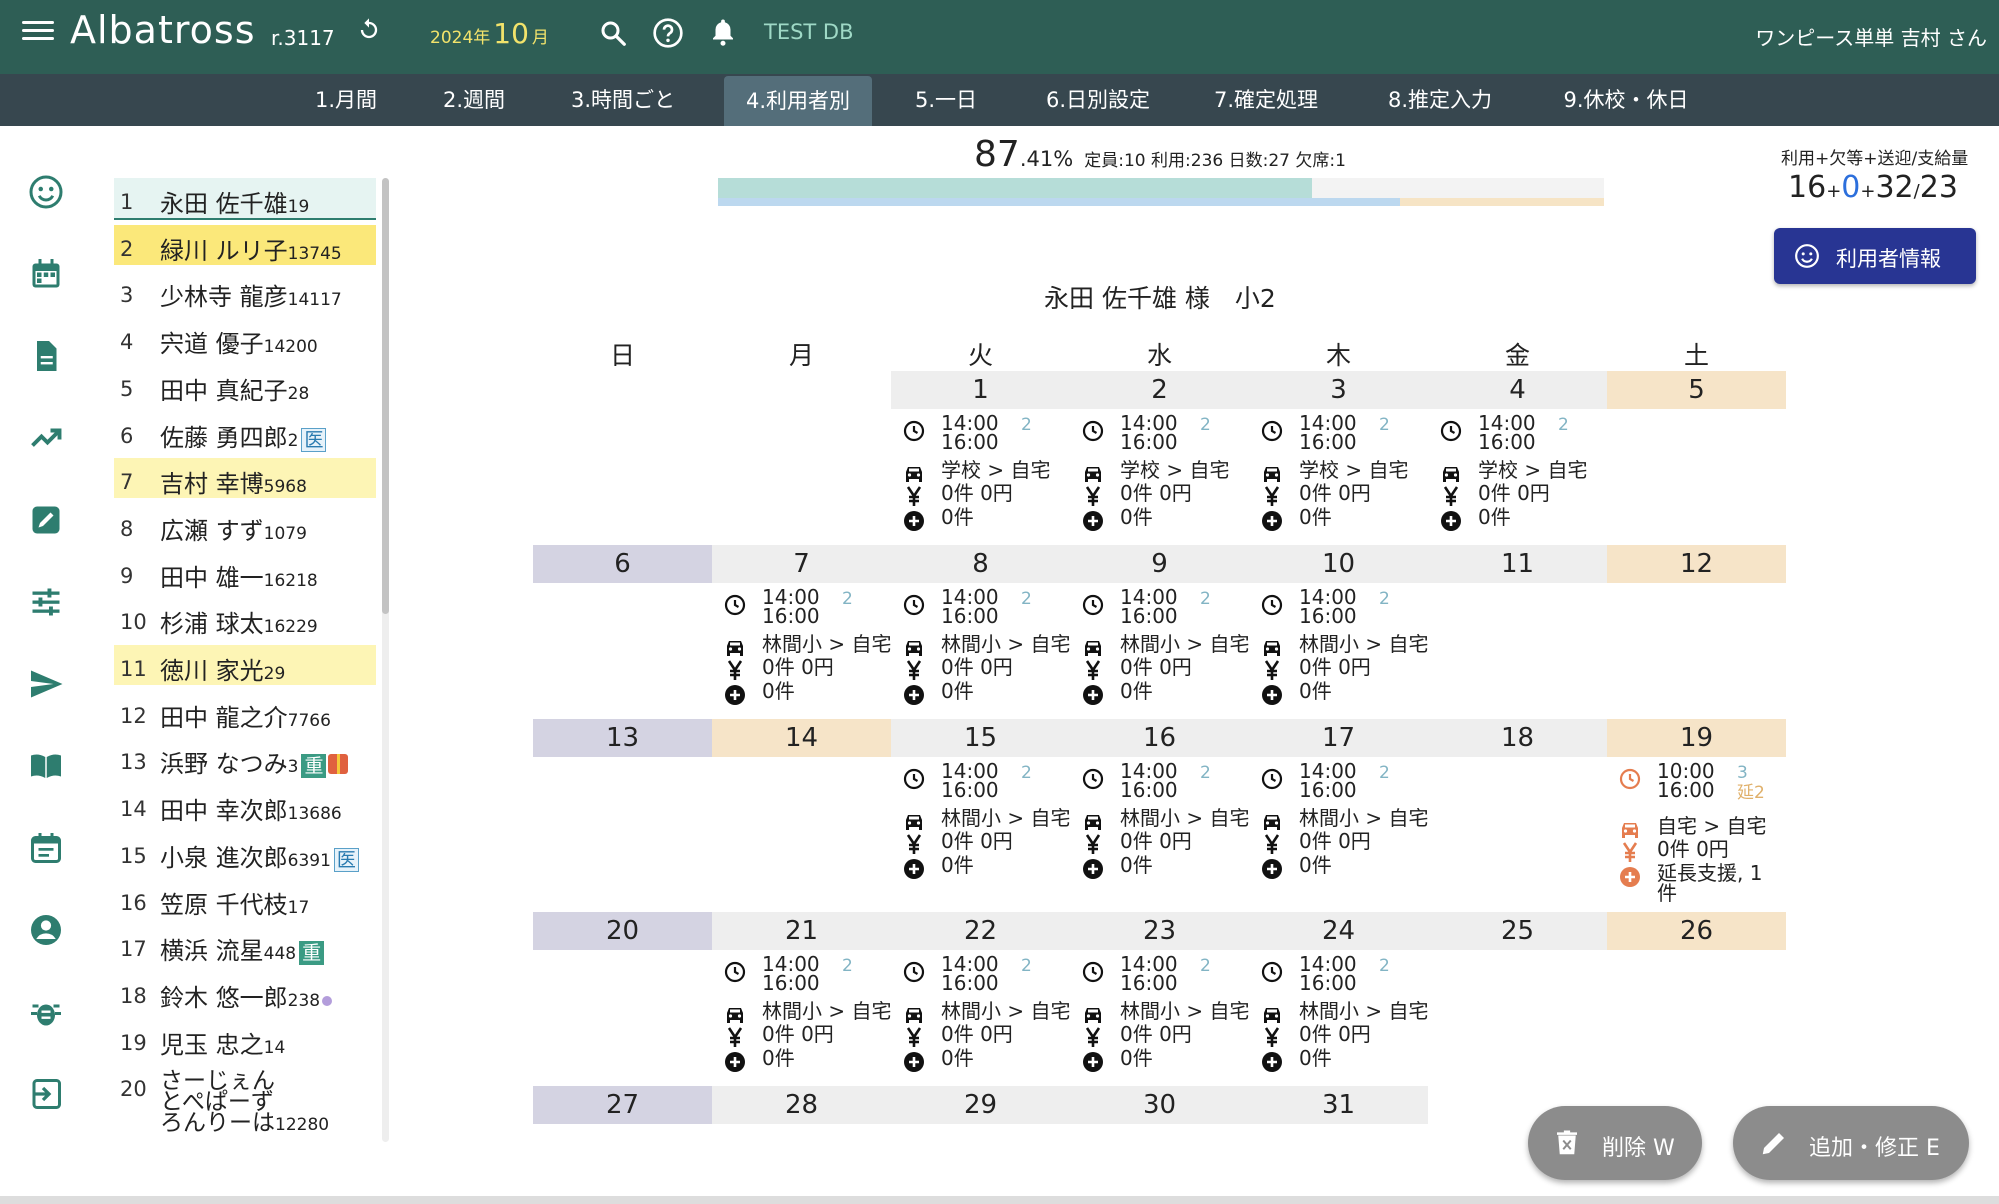  What do you see at coordinates (1338, 1105) in the screenshot?
I see `day-31-header: 31` at bounding box center [1338, 1105].